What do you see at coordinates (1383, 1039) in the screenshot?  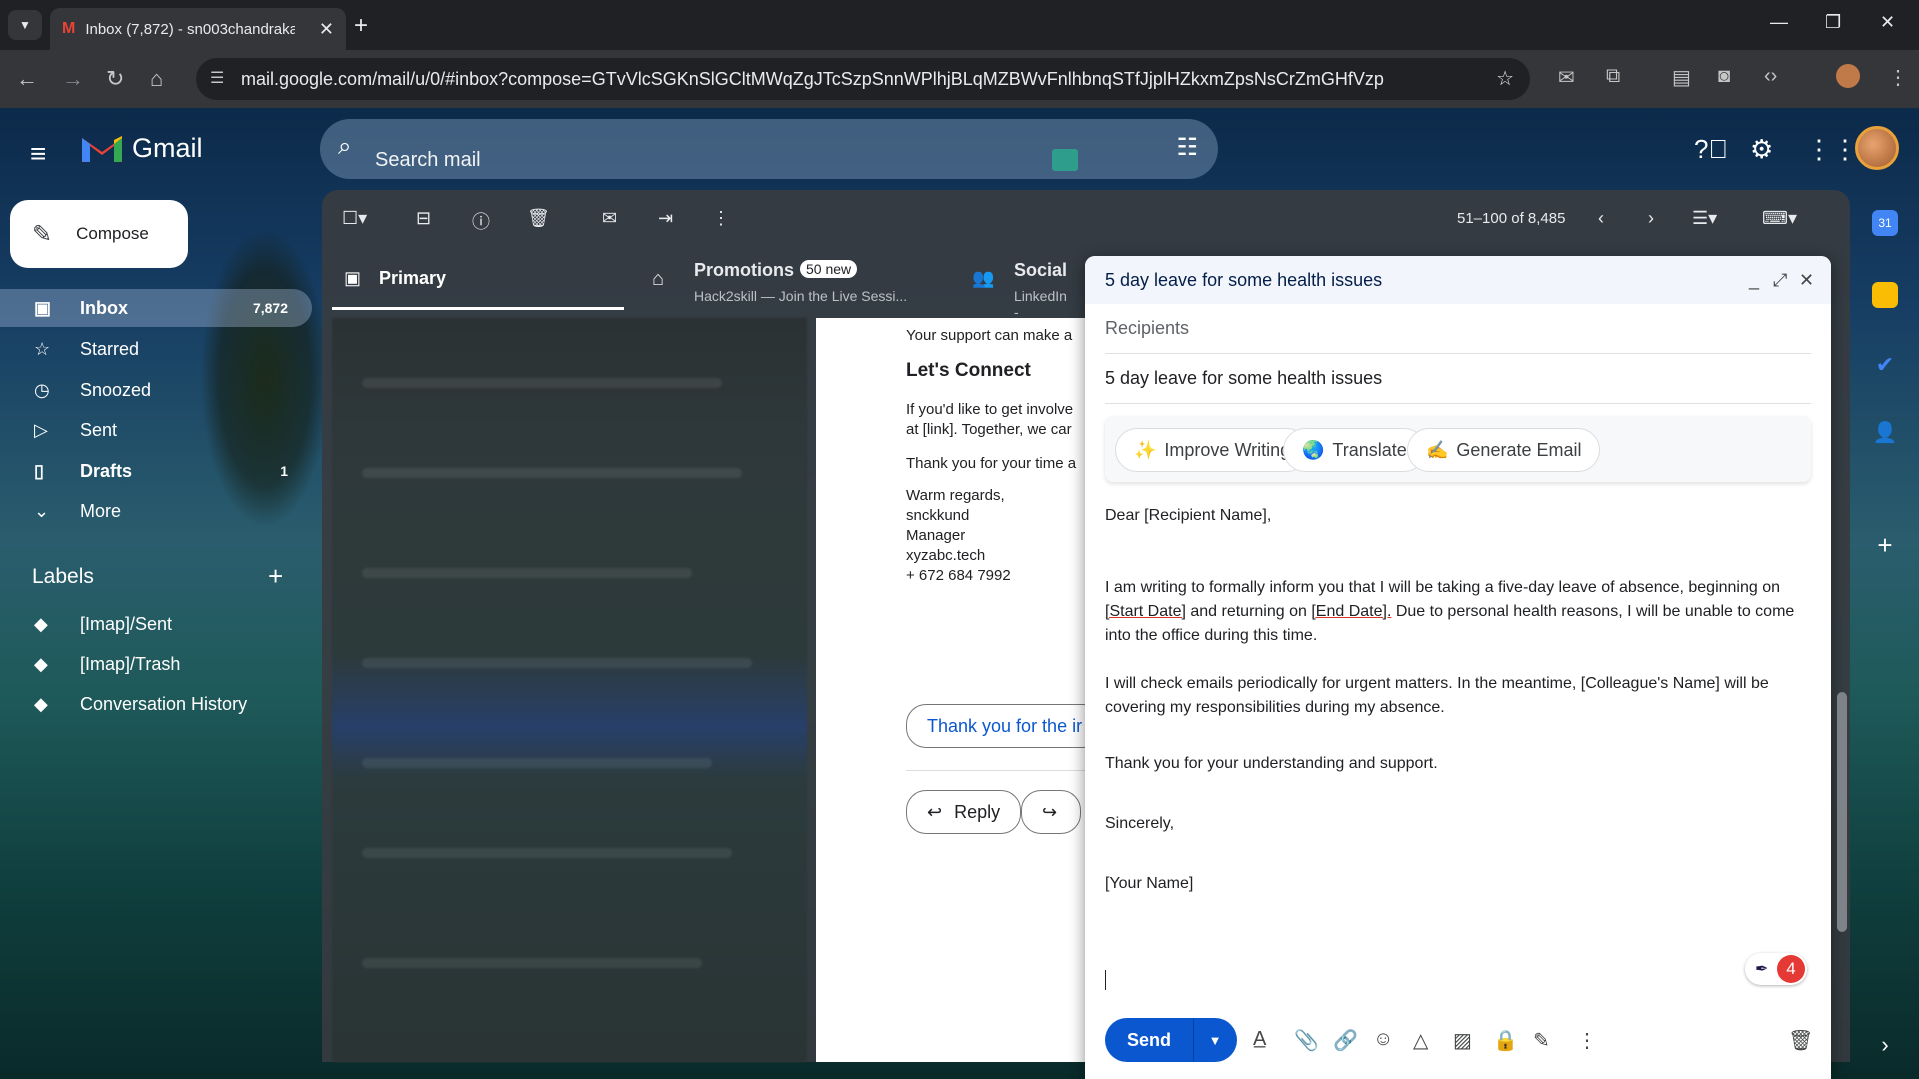 I see `emoji-icon: ☺` at bounding box center [1383, 1039].